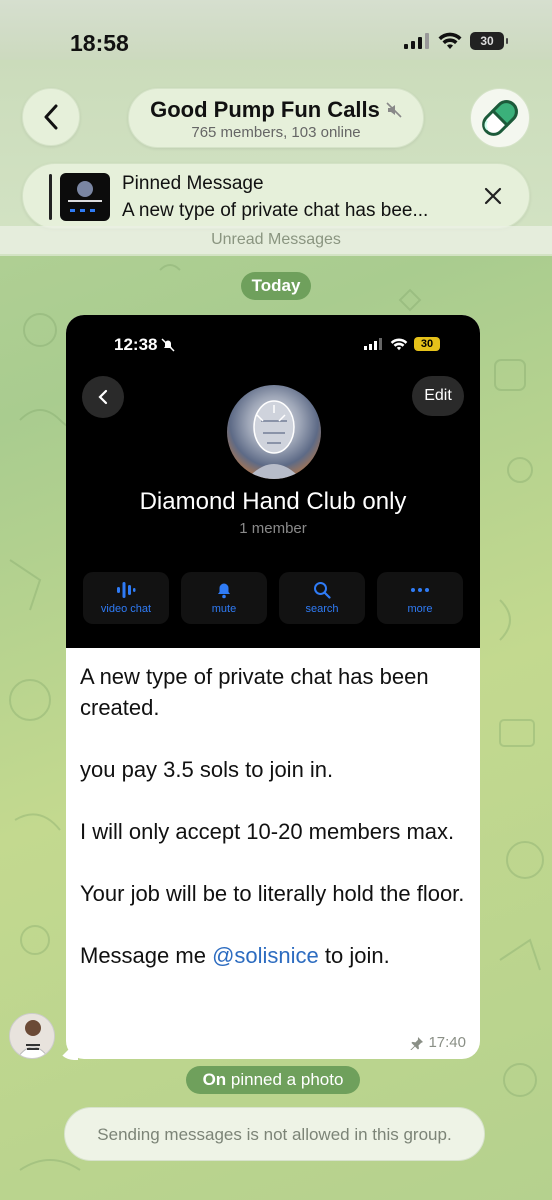 The height and width of the screenshot is (1200, 552). I want to click on message-paragraph: you pay 3.5 sols to join in., so click(207, 769).